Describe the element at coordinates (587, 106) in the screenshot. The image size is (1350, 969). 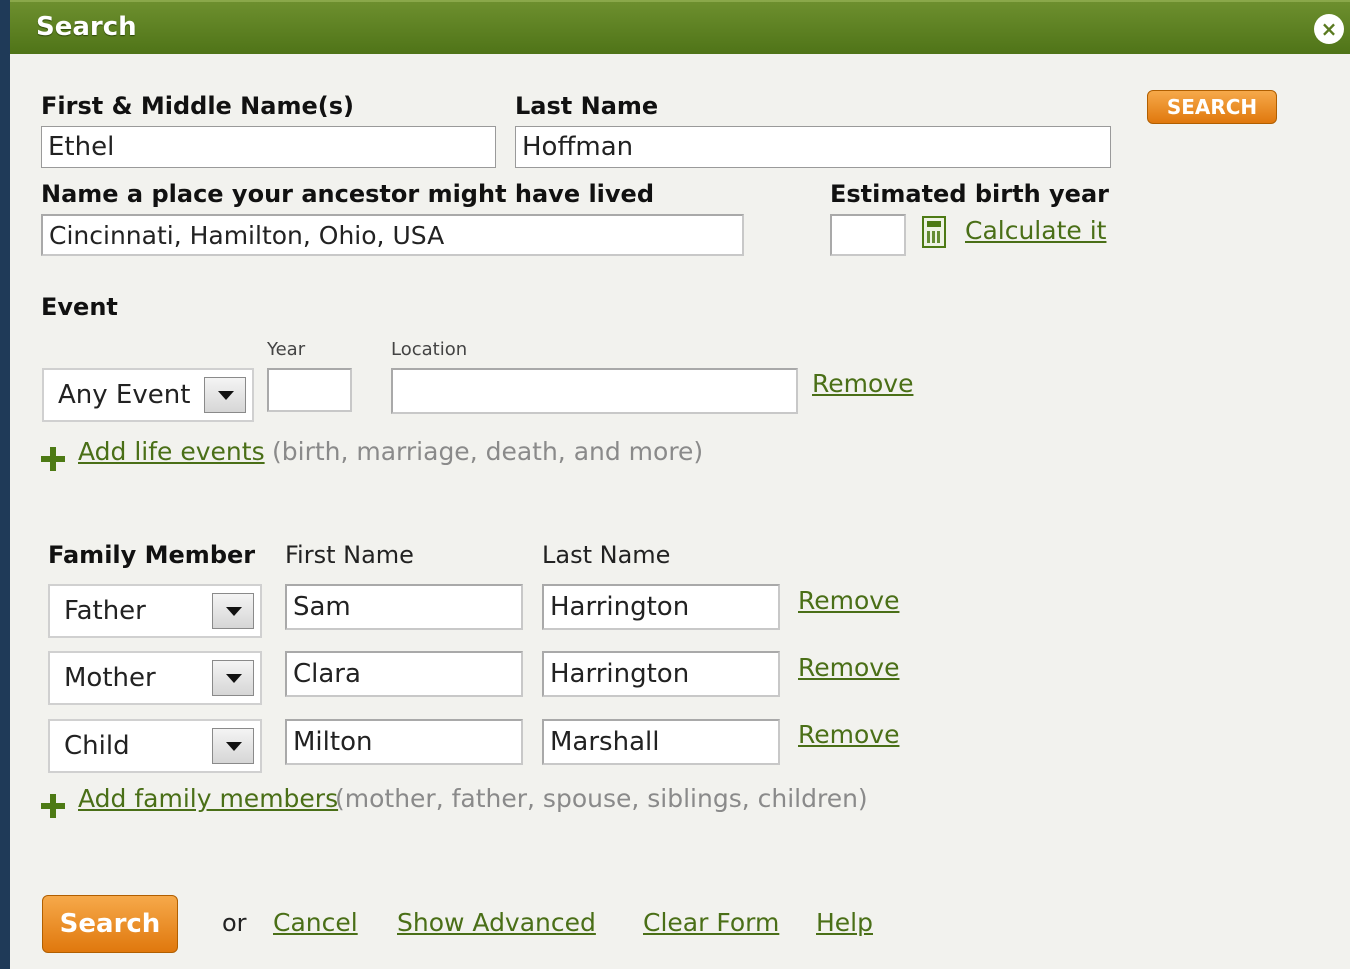
I see `last-name-label: Last Name` at that location.